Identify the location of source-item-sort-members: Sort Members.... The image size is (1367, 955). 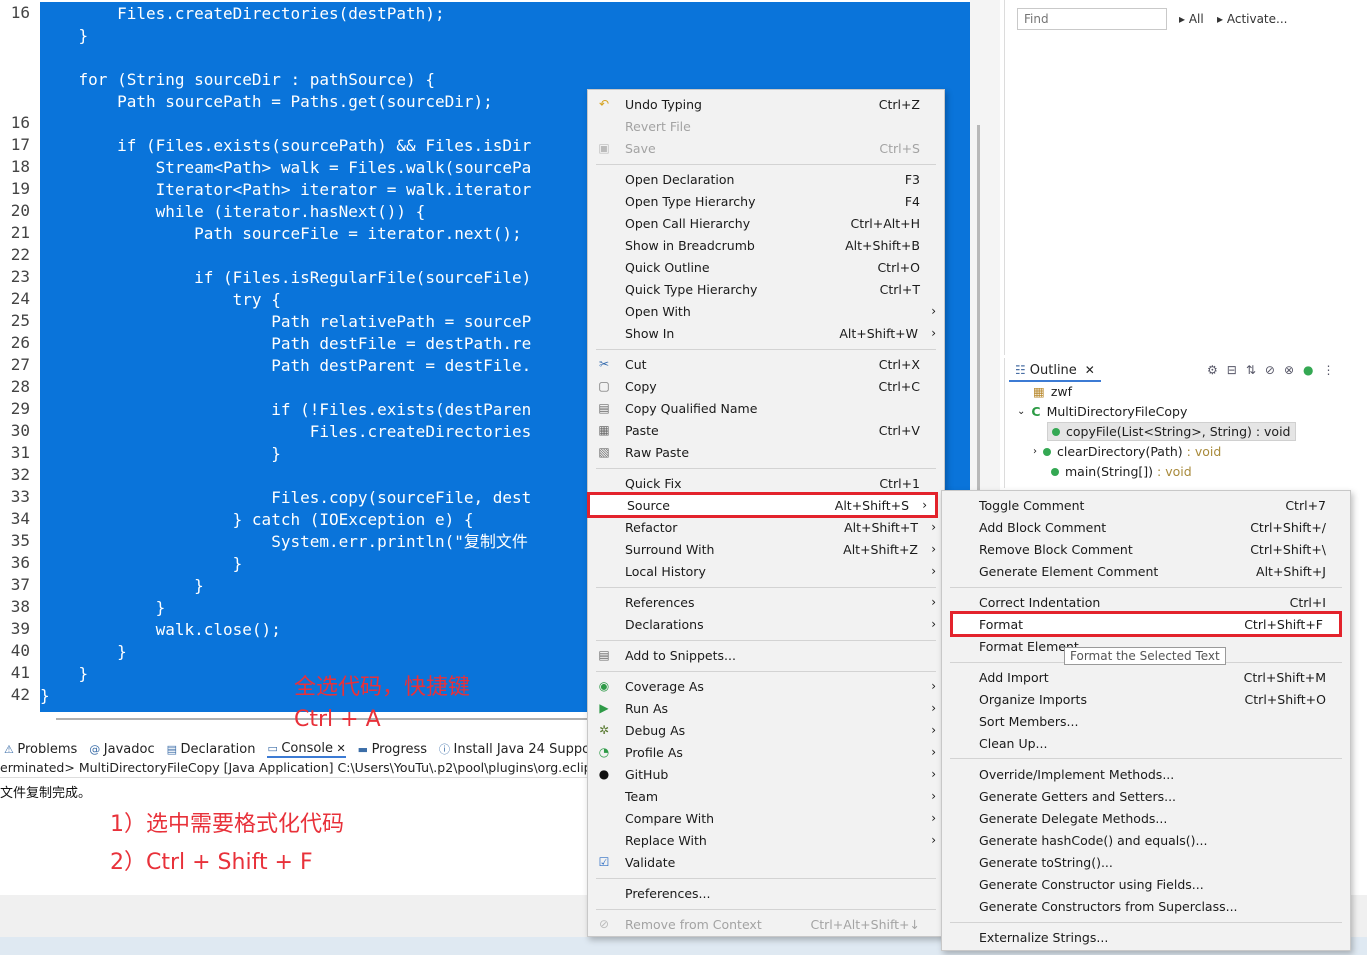
(1146, 721).